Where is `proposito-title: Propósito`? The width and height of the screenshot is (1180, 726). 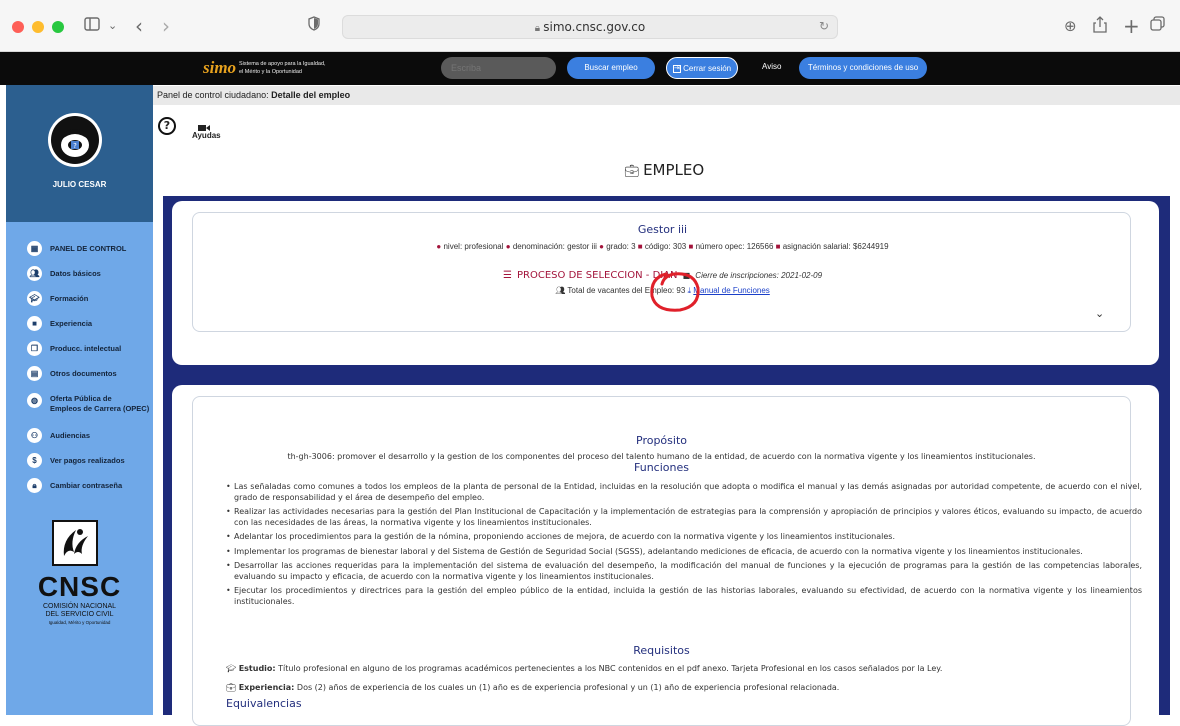
proposito-title: Propósito is located at coordinates (661, 440).